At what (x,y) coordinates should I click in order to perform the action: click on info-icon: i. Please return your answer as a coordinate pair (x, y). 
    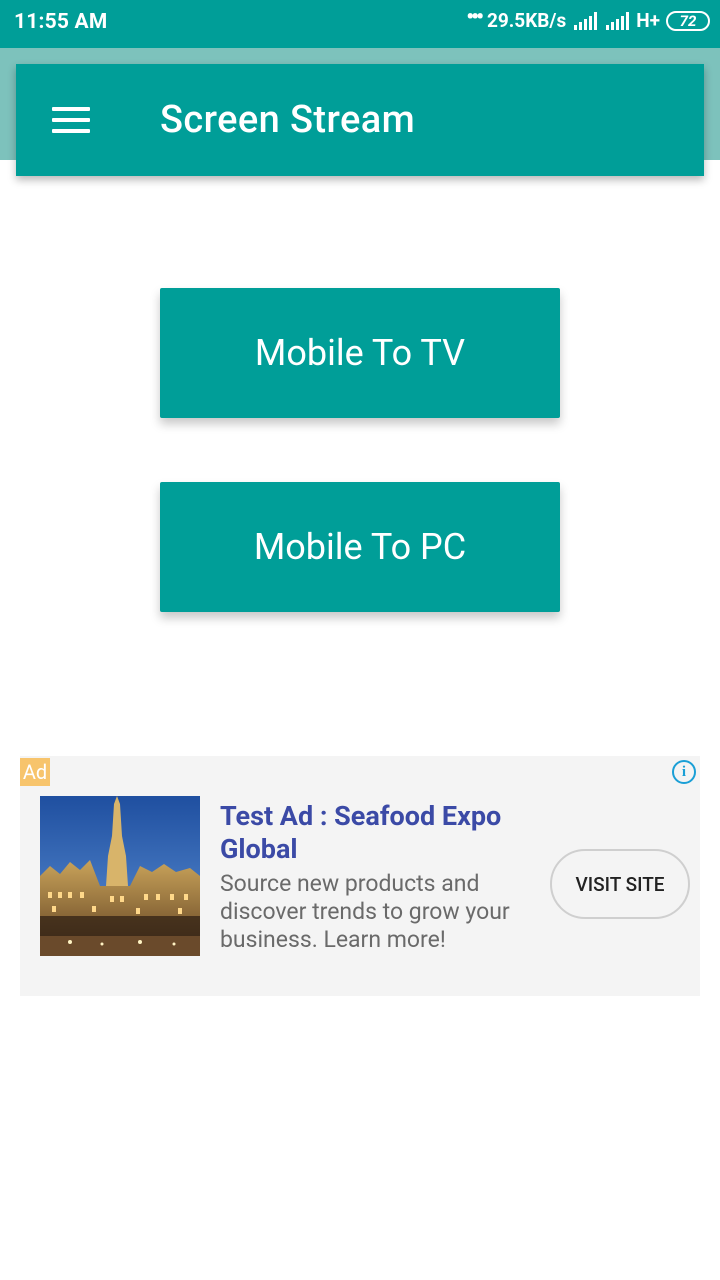
    Looking at the image, I should click on (684, 772).